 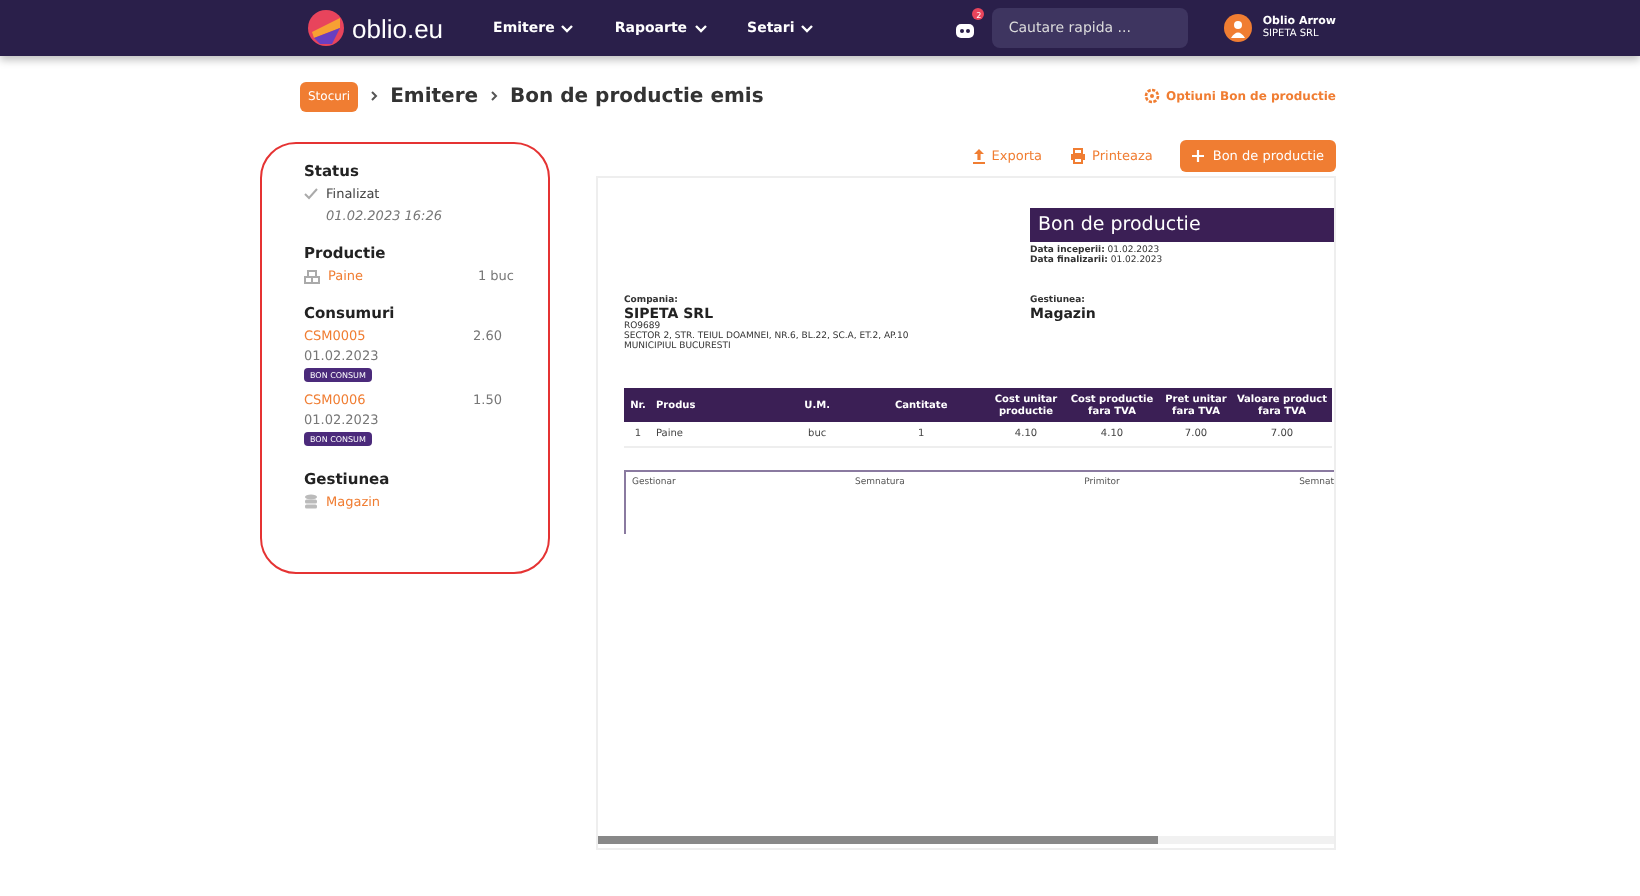 I want to click on avatar-icon, so click(x=1238, y=28).